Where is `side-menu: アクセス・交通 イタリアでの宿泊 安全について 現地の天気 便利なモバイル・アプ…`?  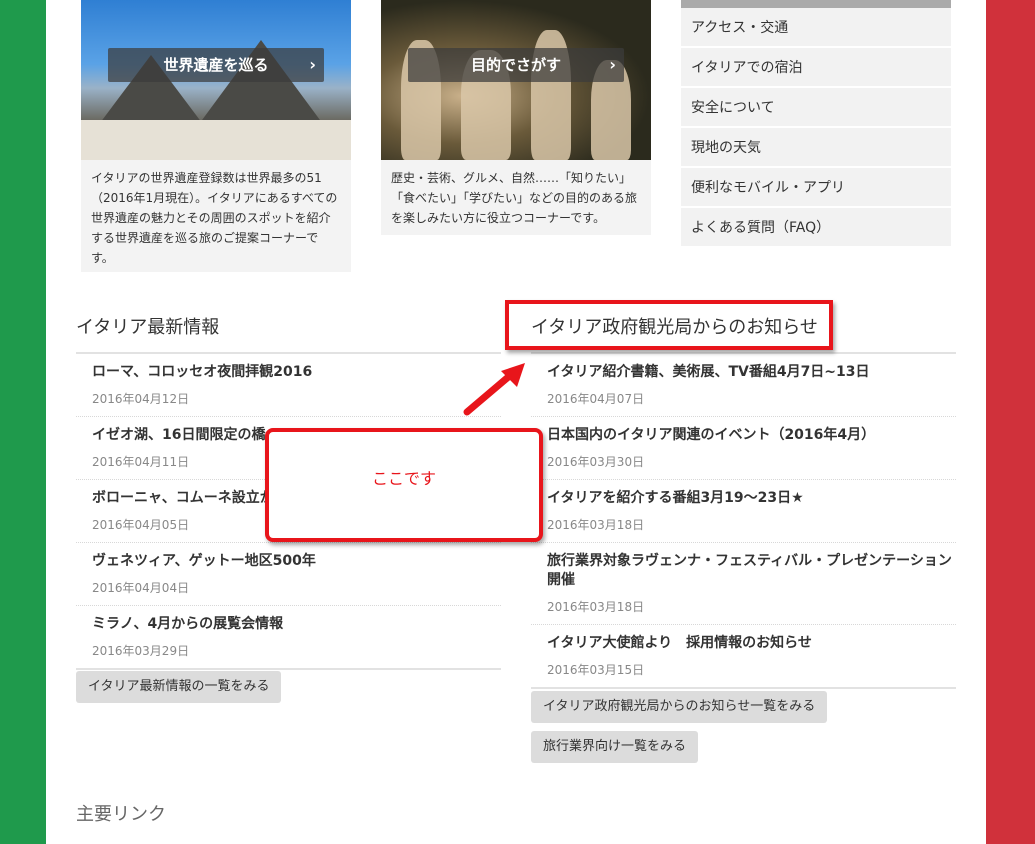 side-menu: アクセス・交通 イタリアでの宿泊 安全について 現地の天気 便利なモバイル・アプ… is located at coordinates (816, 124).